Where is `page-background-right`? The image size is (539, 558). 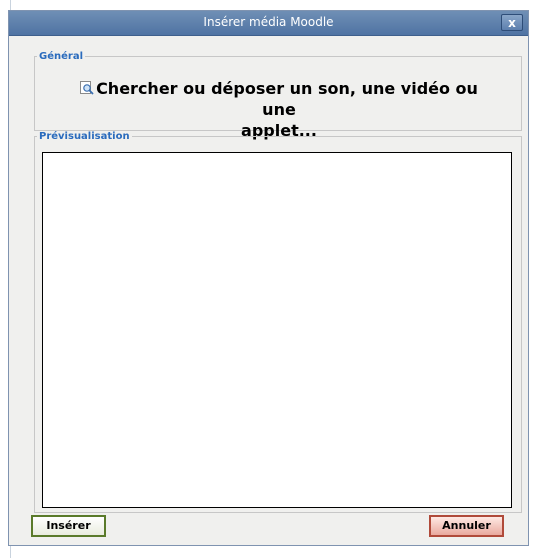 page-background-right is located at coordinates (534, 279).